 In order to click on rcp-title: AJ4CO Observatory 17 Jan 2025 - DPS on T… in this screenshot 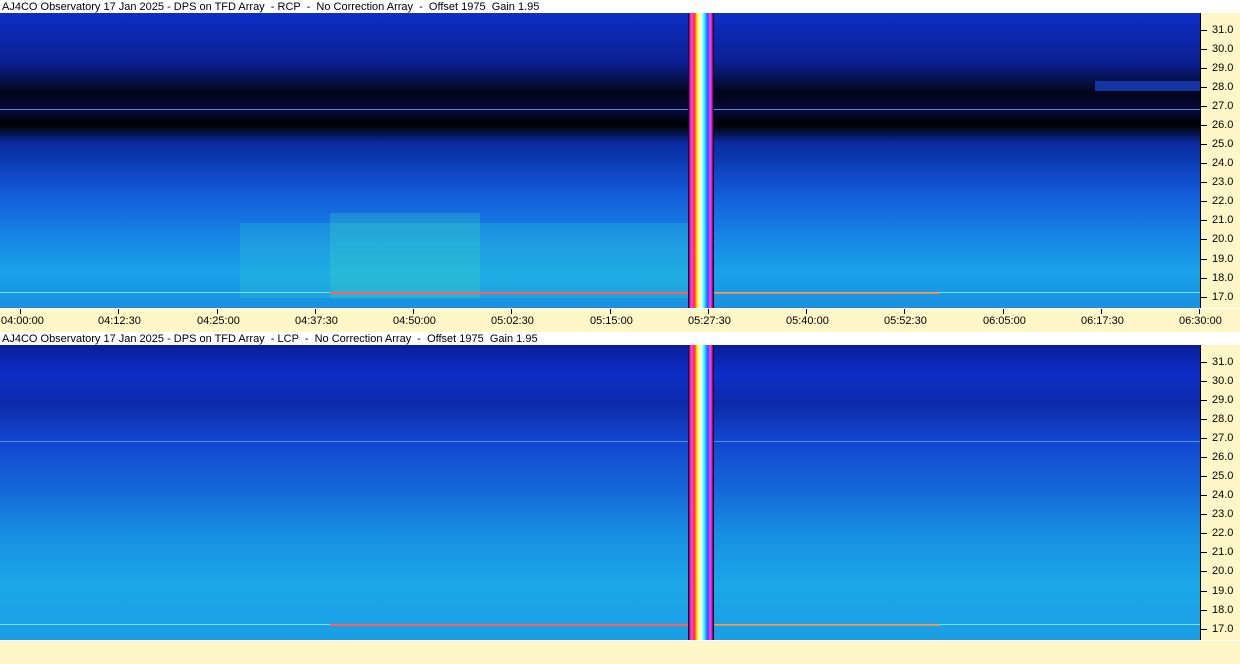, I will do `click(271, 7)`.